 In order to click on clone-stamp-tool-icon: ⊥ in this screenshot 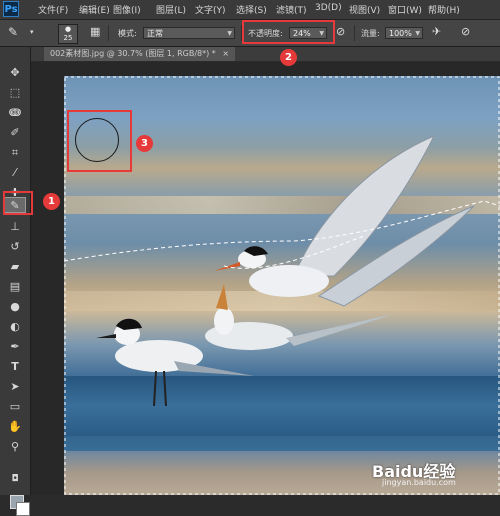, I will do `click(15, 227)`.